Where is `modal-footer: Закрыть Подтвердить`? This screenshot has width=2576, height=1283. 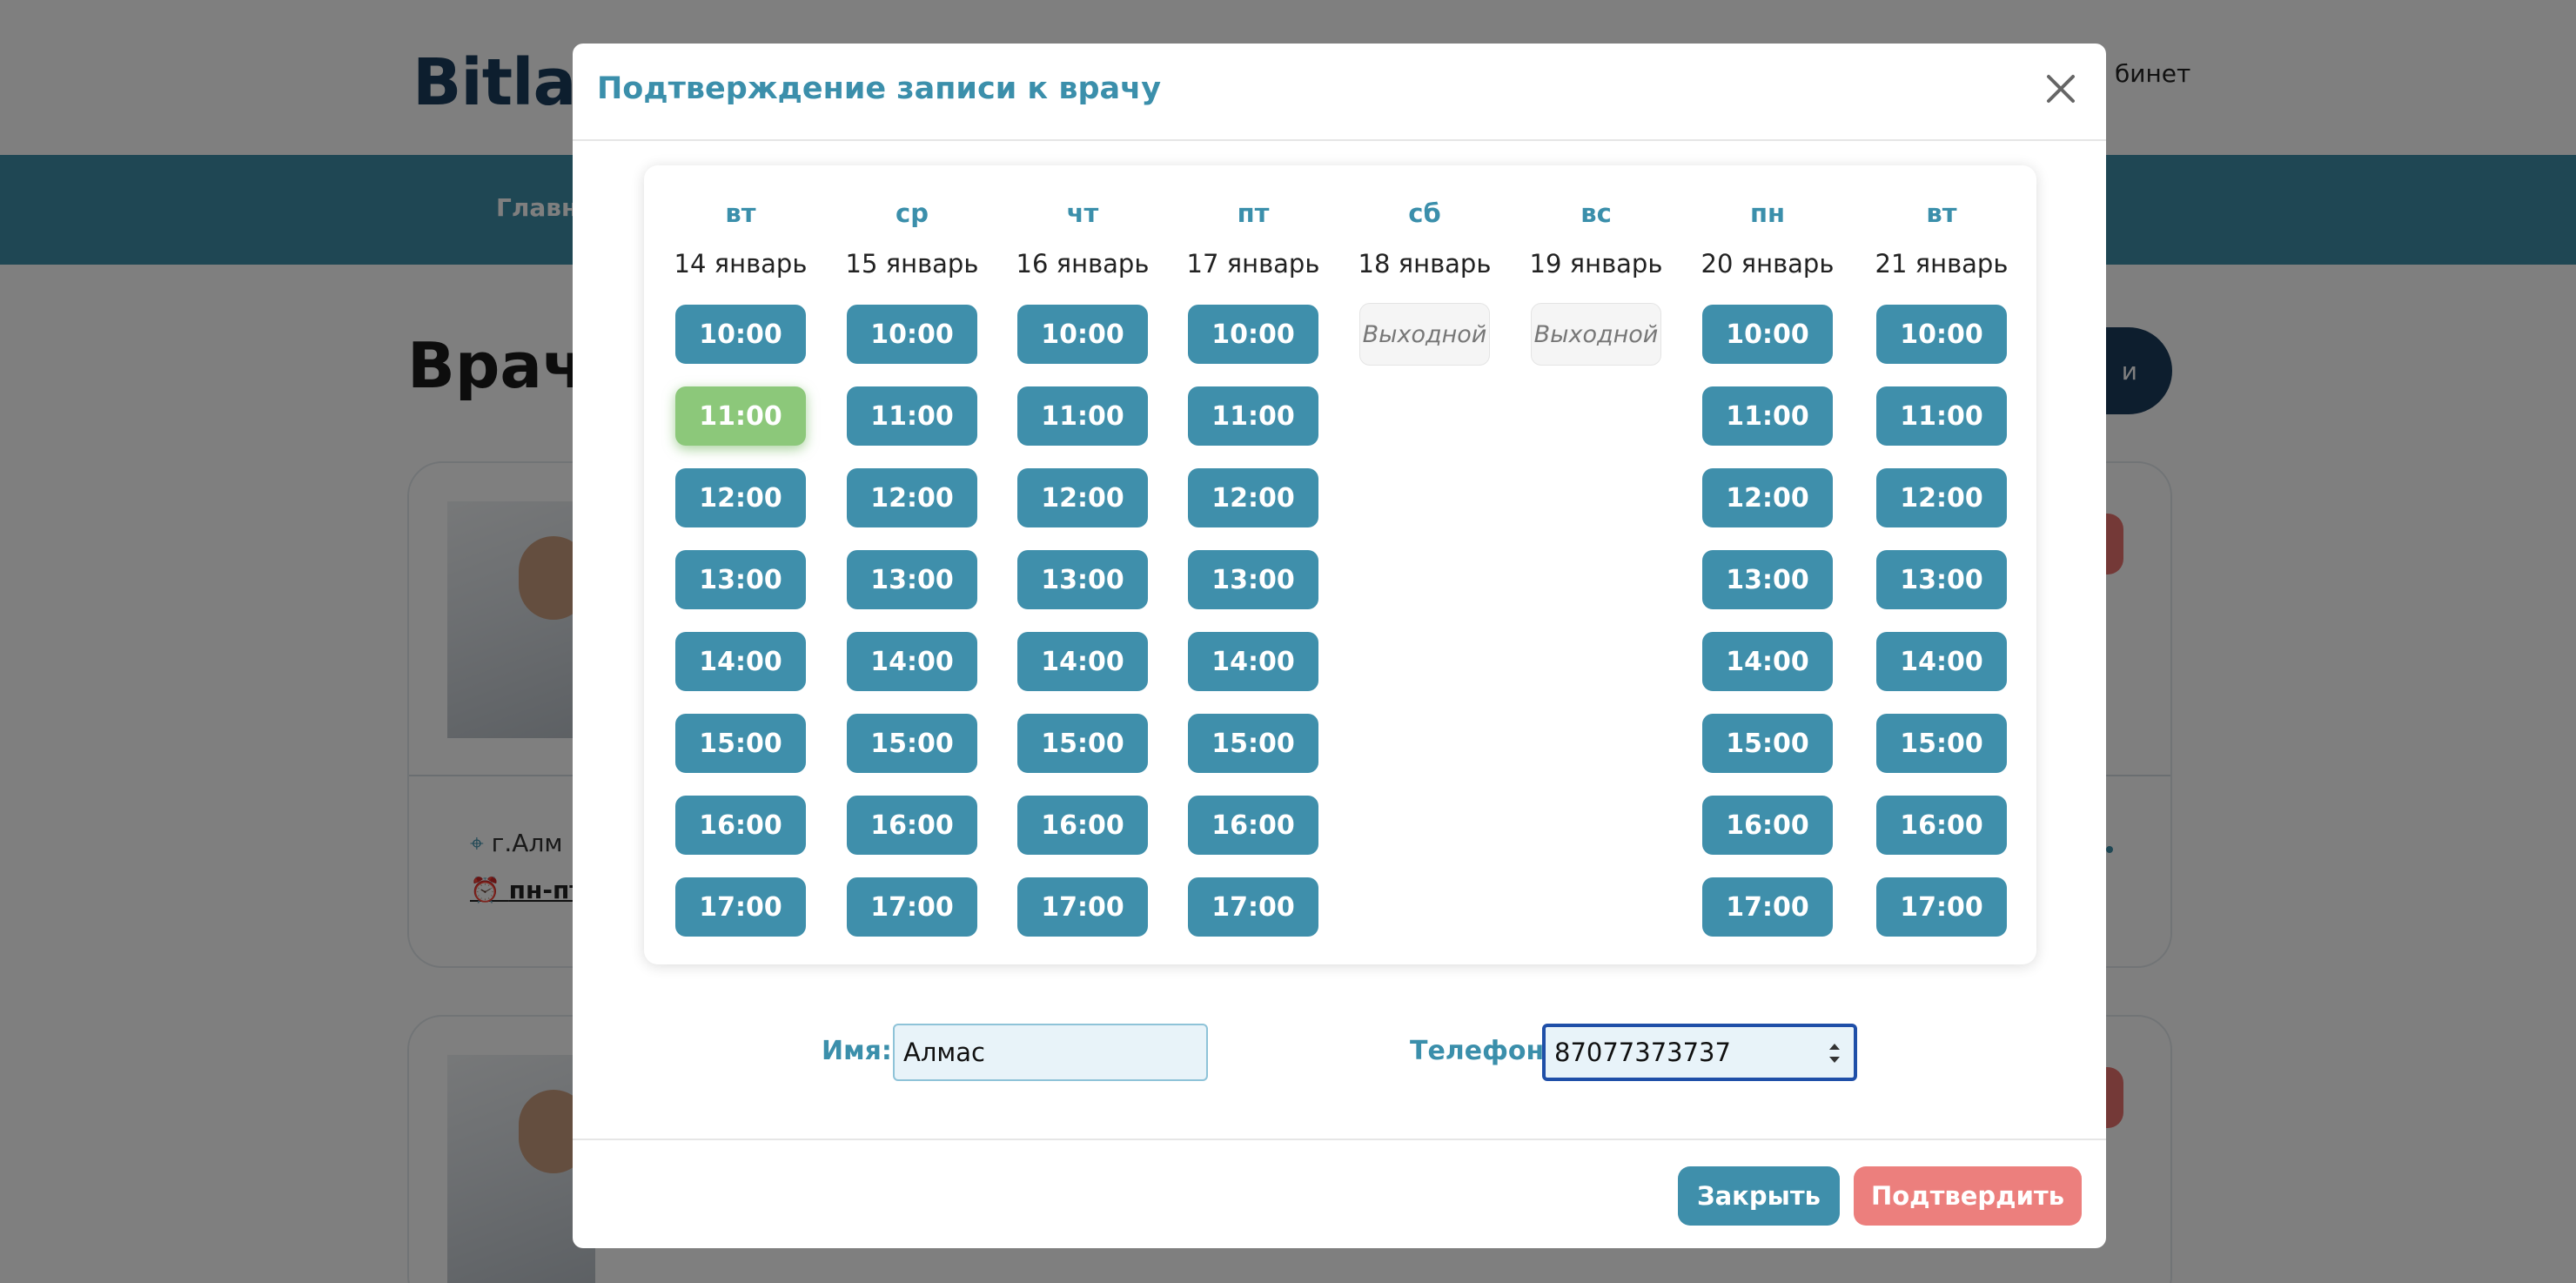
modal-footer: Закрыть Подтвердить is located at coordinates (1339, 1193).